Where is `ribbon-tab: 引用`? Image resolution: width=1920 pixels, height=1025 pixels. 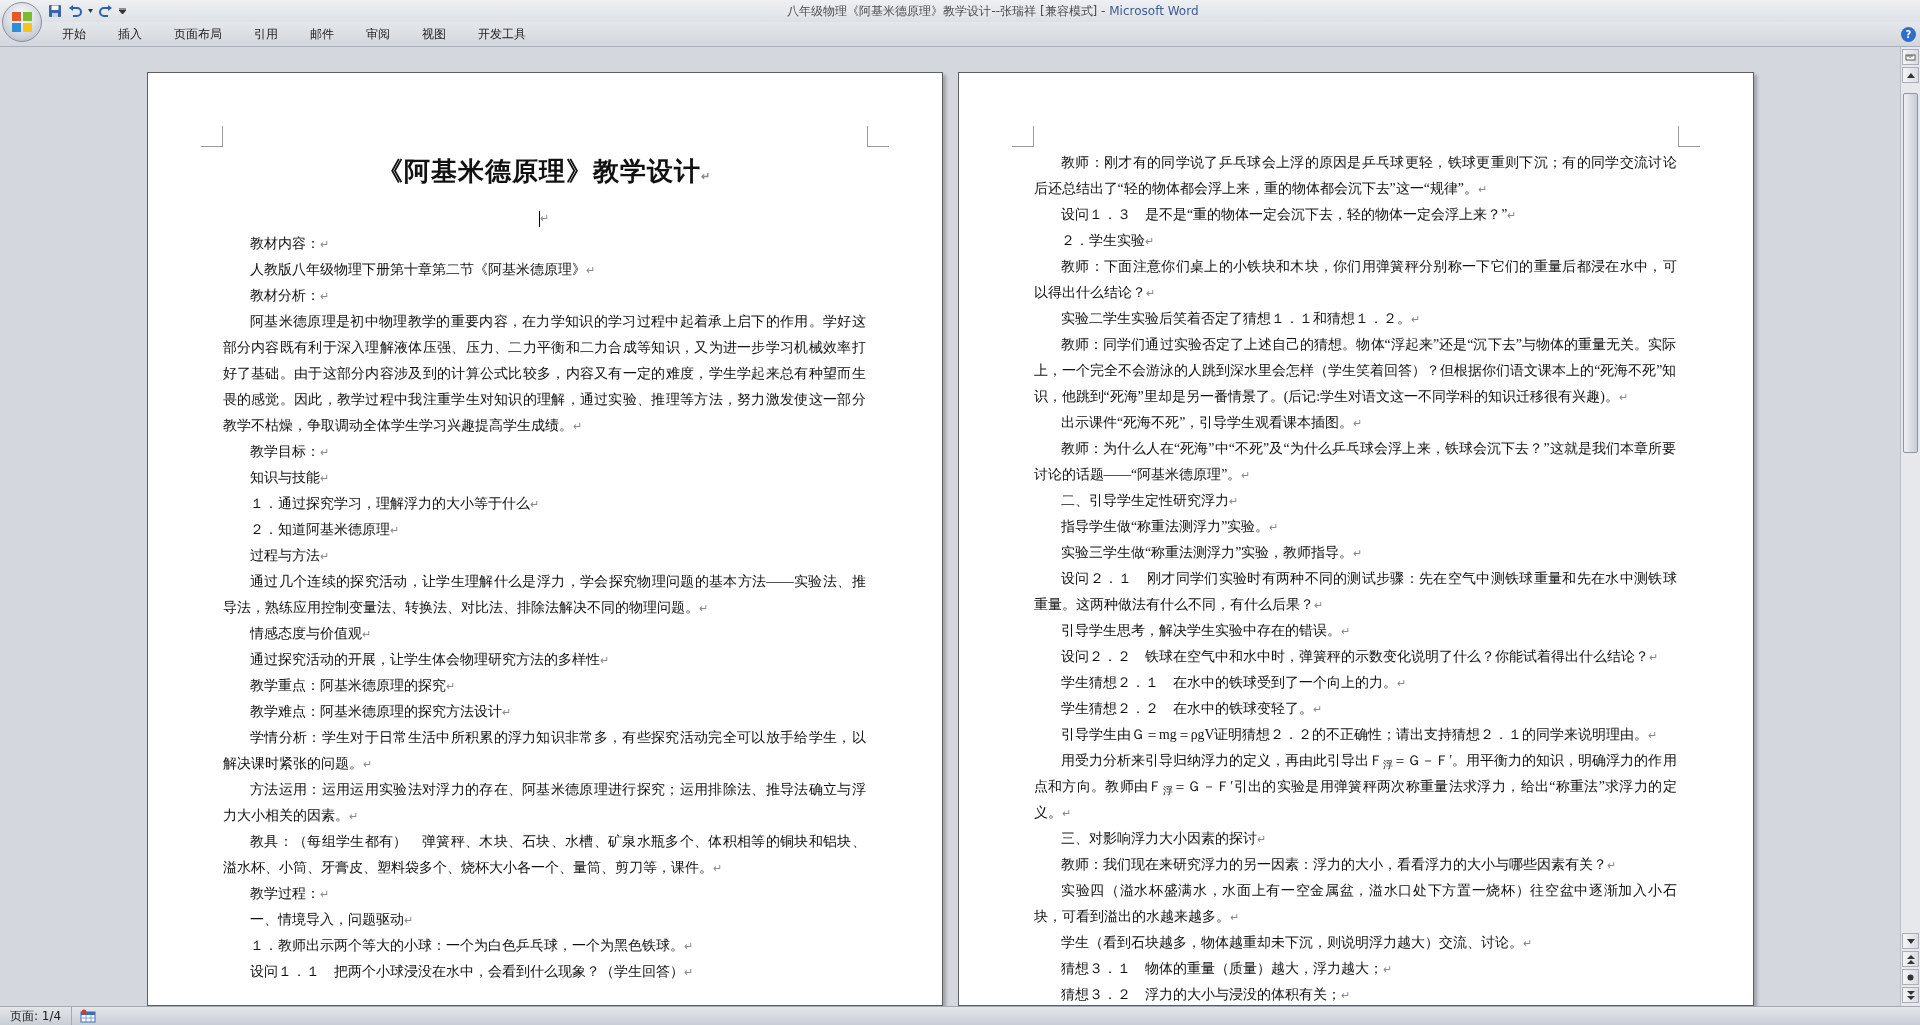 ribbon-tab: 引用 is located at coordinates (266, 34).